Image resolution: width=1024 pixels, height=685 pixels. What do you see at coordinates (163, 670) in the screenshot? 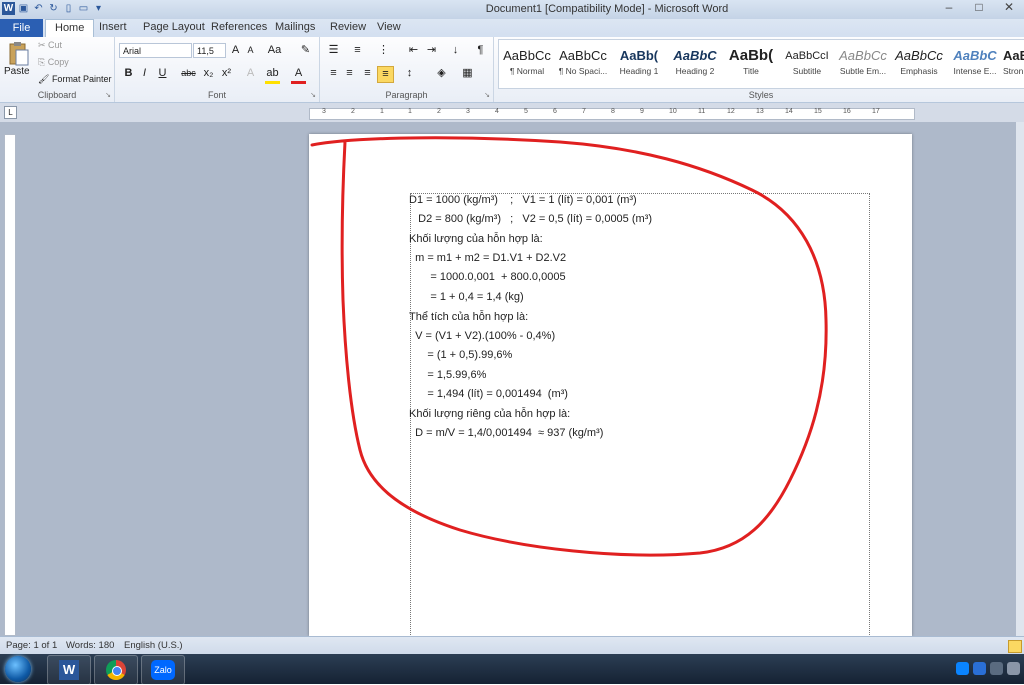
I see `zalo-taskbar-button: Zalo` at bounding box center [163, 670].